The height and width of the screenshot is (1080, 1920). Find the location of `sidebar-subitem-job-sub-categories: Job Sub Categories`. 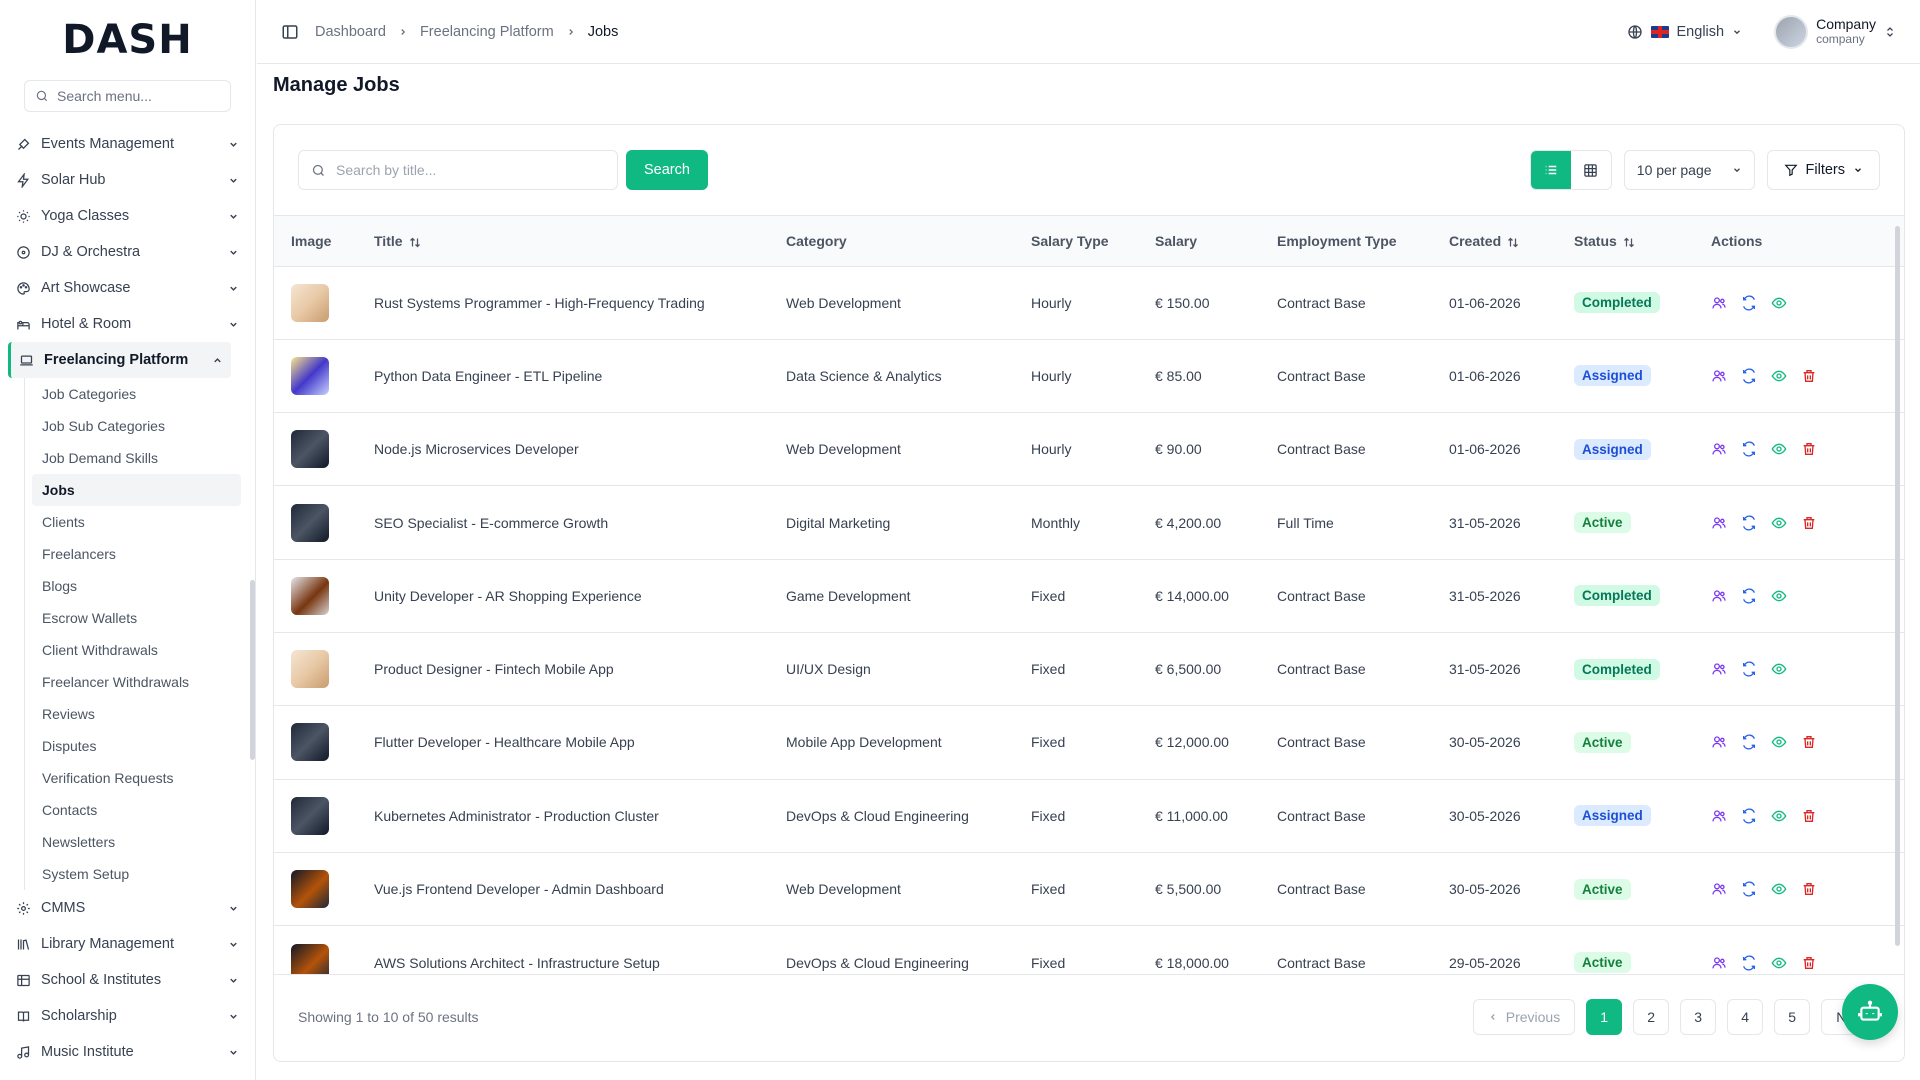

sidebar-subitem-job-sub-categories: Job Sub Categories is located at coordinates (140, 426).